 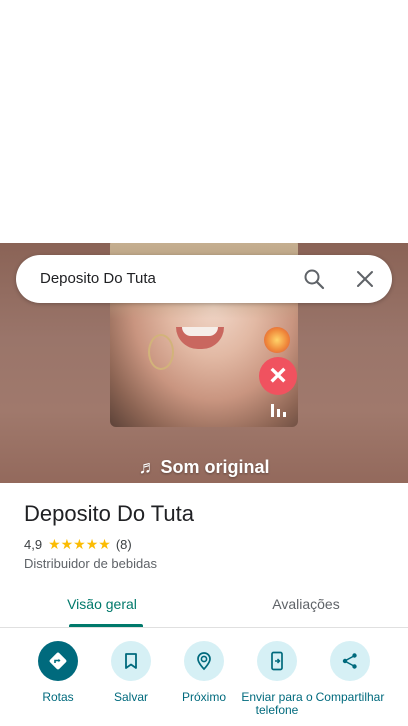 I want to click on place-title: Deposito Do Tuta, so click(x=109, y=513).